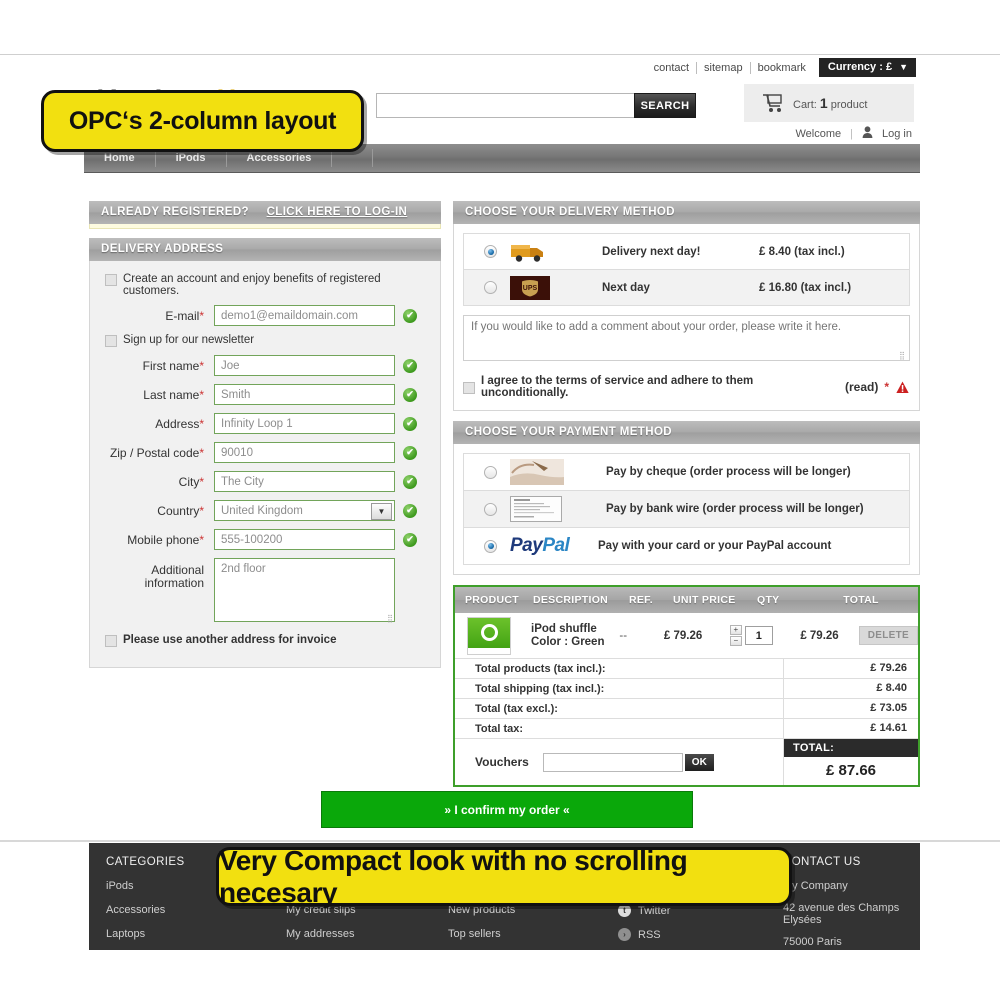 This screenshot has height=1000, width=1000. I want to click on field-row-address: Address* ✔, so click(265, 423).